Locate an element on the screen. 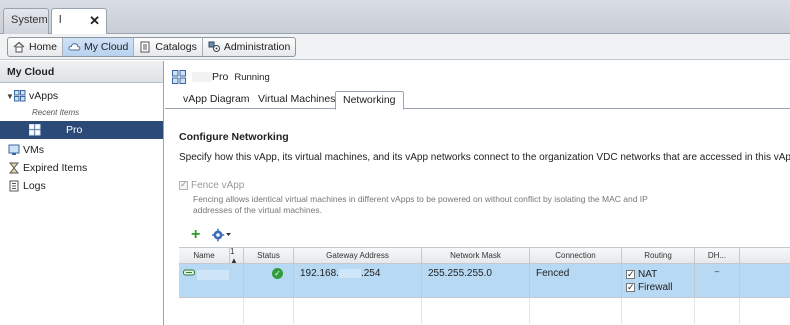 This screenshot has height=325, width=790. network-icon is located at coordinates (189, 274).